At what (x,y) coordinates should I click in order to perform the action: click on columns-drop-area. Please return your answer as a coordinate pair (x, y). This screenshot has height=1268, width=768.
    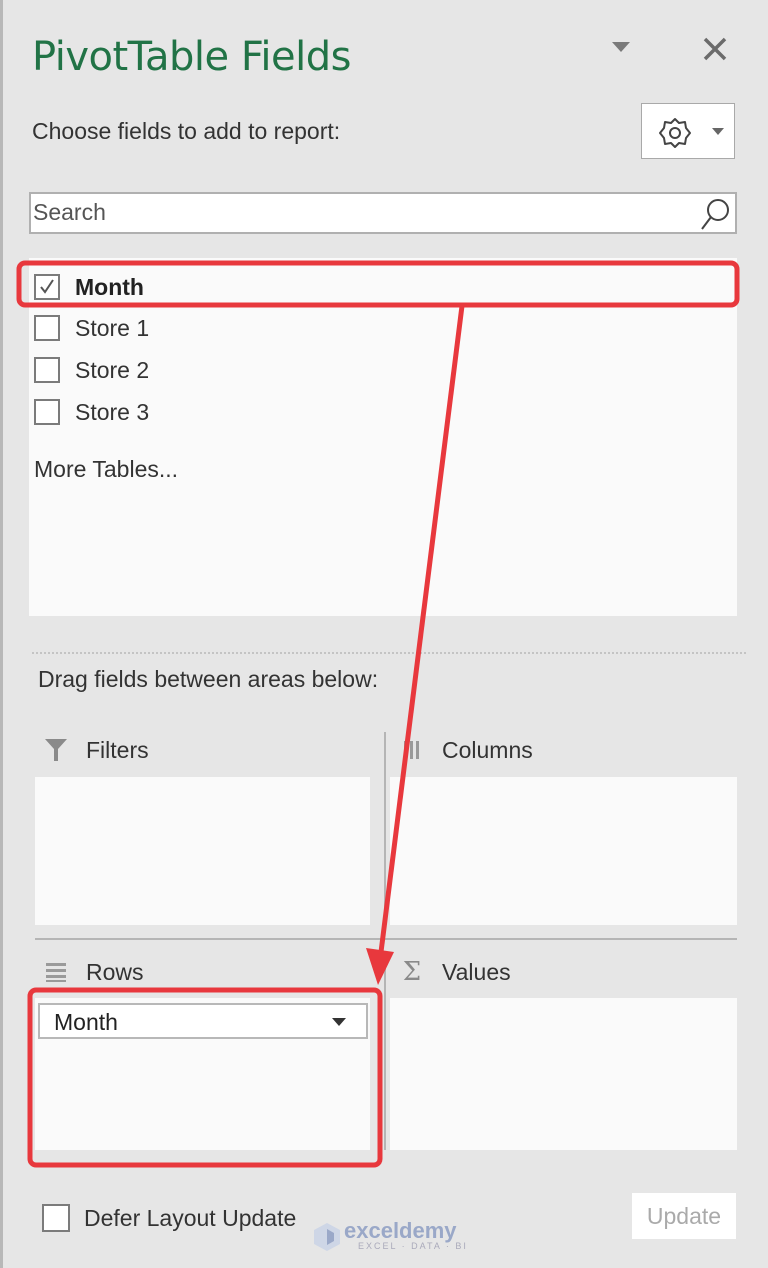
    Looking at the image, I should click on (563, 851).